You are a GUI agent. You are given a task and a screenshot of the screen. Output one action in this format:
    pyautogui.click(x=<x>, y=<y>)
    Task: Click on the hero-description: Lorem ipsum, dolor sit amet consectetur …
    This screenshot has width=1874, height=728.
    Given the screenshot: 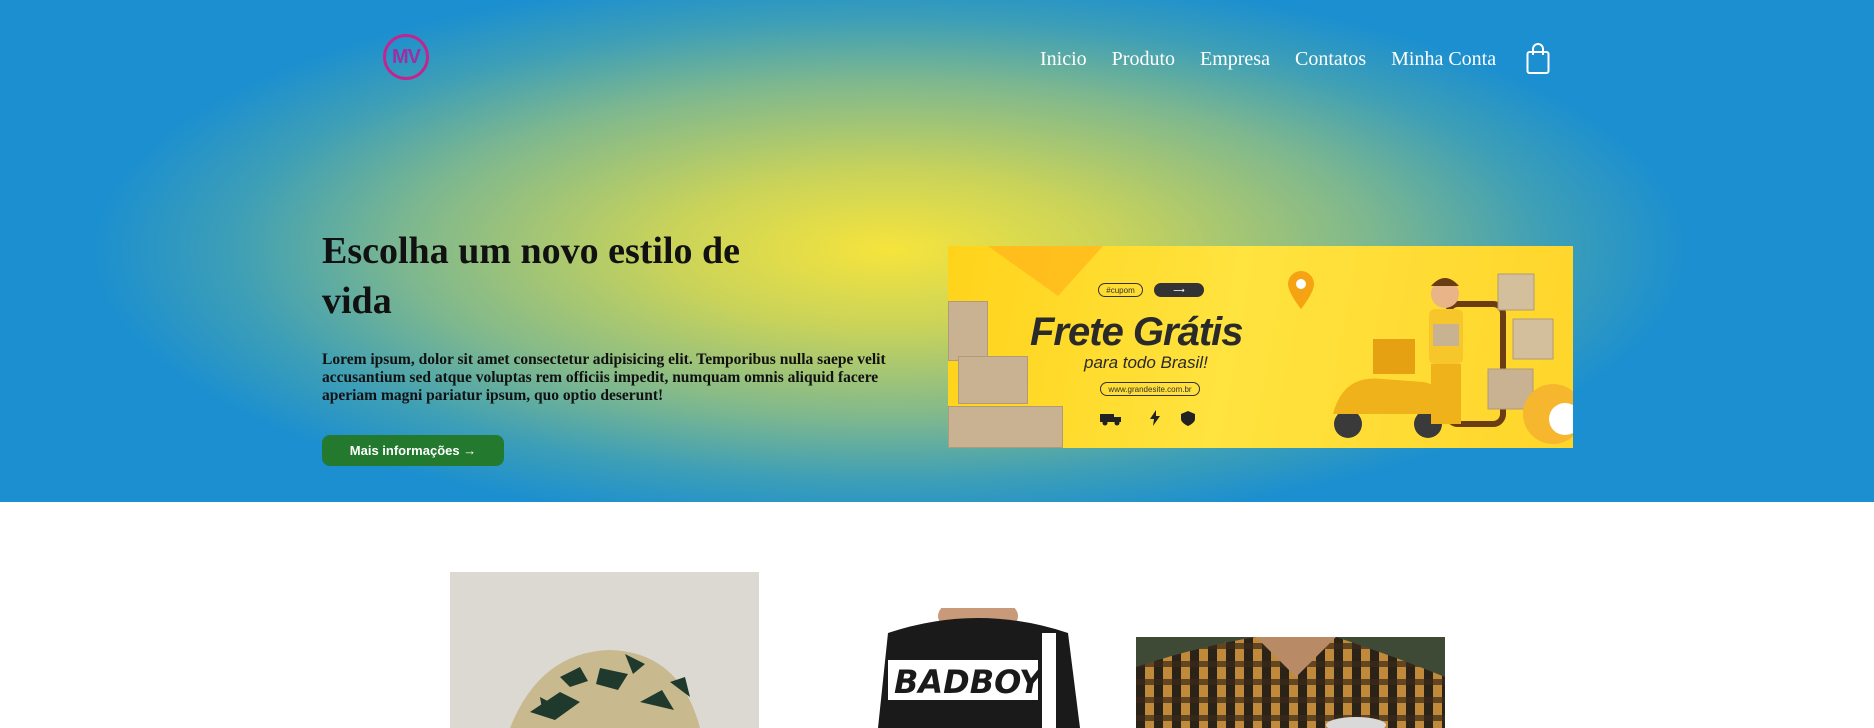 What is the action you would take?
    pyautogui.click(x=604, y=377)
    